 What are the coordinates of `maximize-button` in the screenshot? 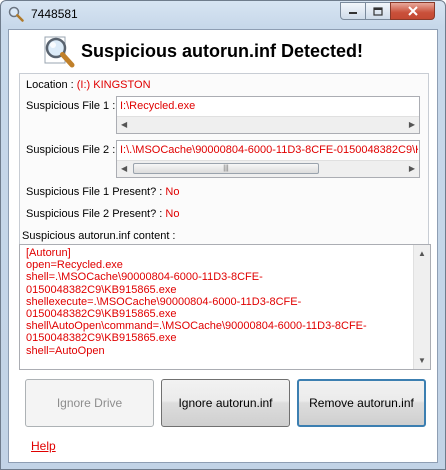 It's located at (378, 11).